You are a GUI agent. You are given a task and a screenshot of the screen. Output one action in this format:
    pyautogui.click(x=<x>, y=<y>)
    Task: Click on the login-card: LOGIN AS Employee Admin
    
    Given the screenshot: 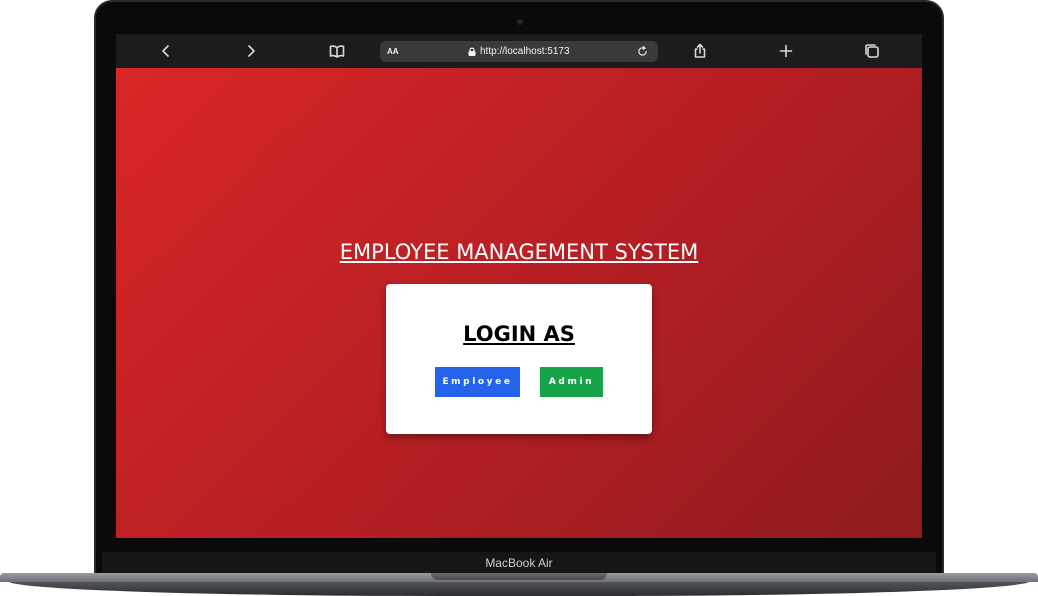 What is the action you would take?
    pyautogui.click(x=519, y=359)
    